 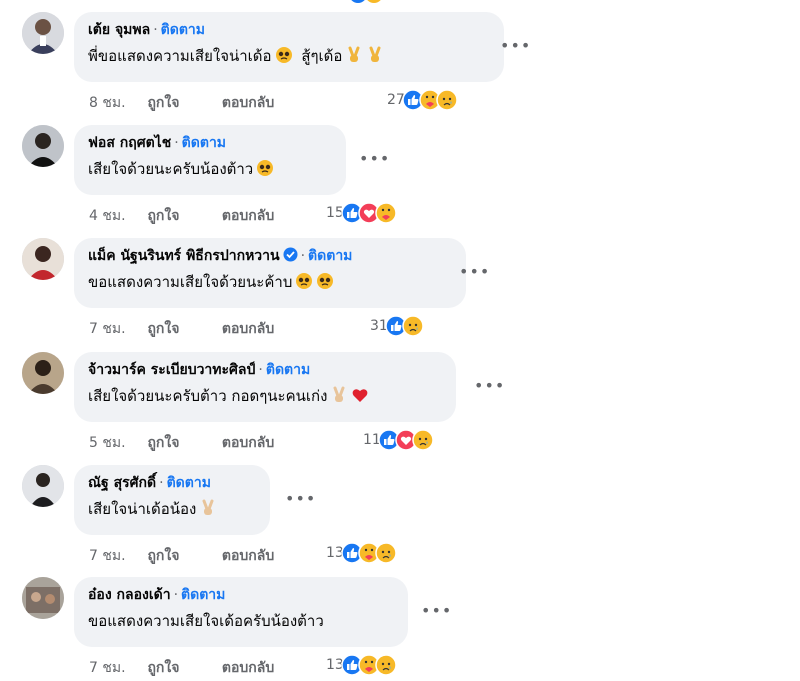 What do you see at coordinates (397, 327) in the screenshot?
I see `reaction-summary: 31` at bounding box center [397, 327].